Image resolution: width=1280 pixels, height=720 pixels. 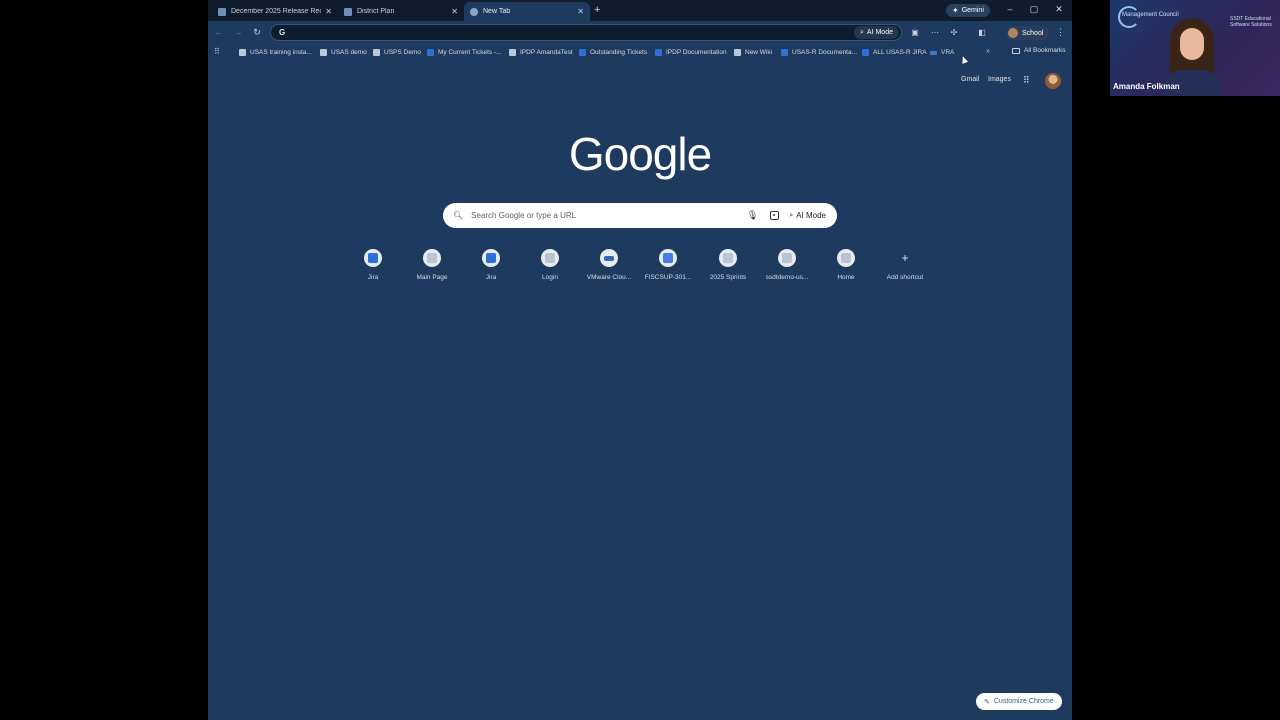 What do you see at coordinates (970, 79) in the screenshot?
I see `gmail-link: Gmail` at bounding box center [970, 79].